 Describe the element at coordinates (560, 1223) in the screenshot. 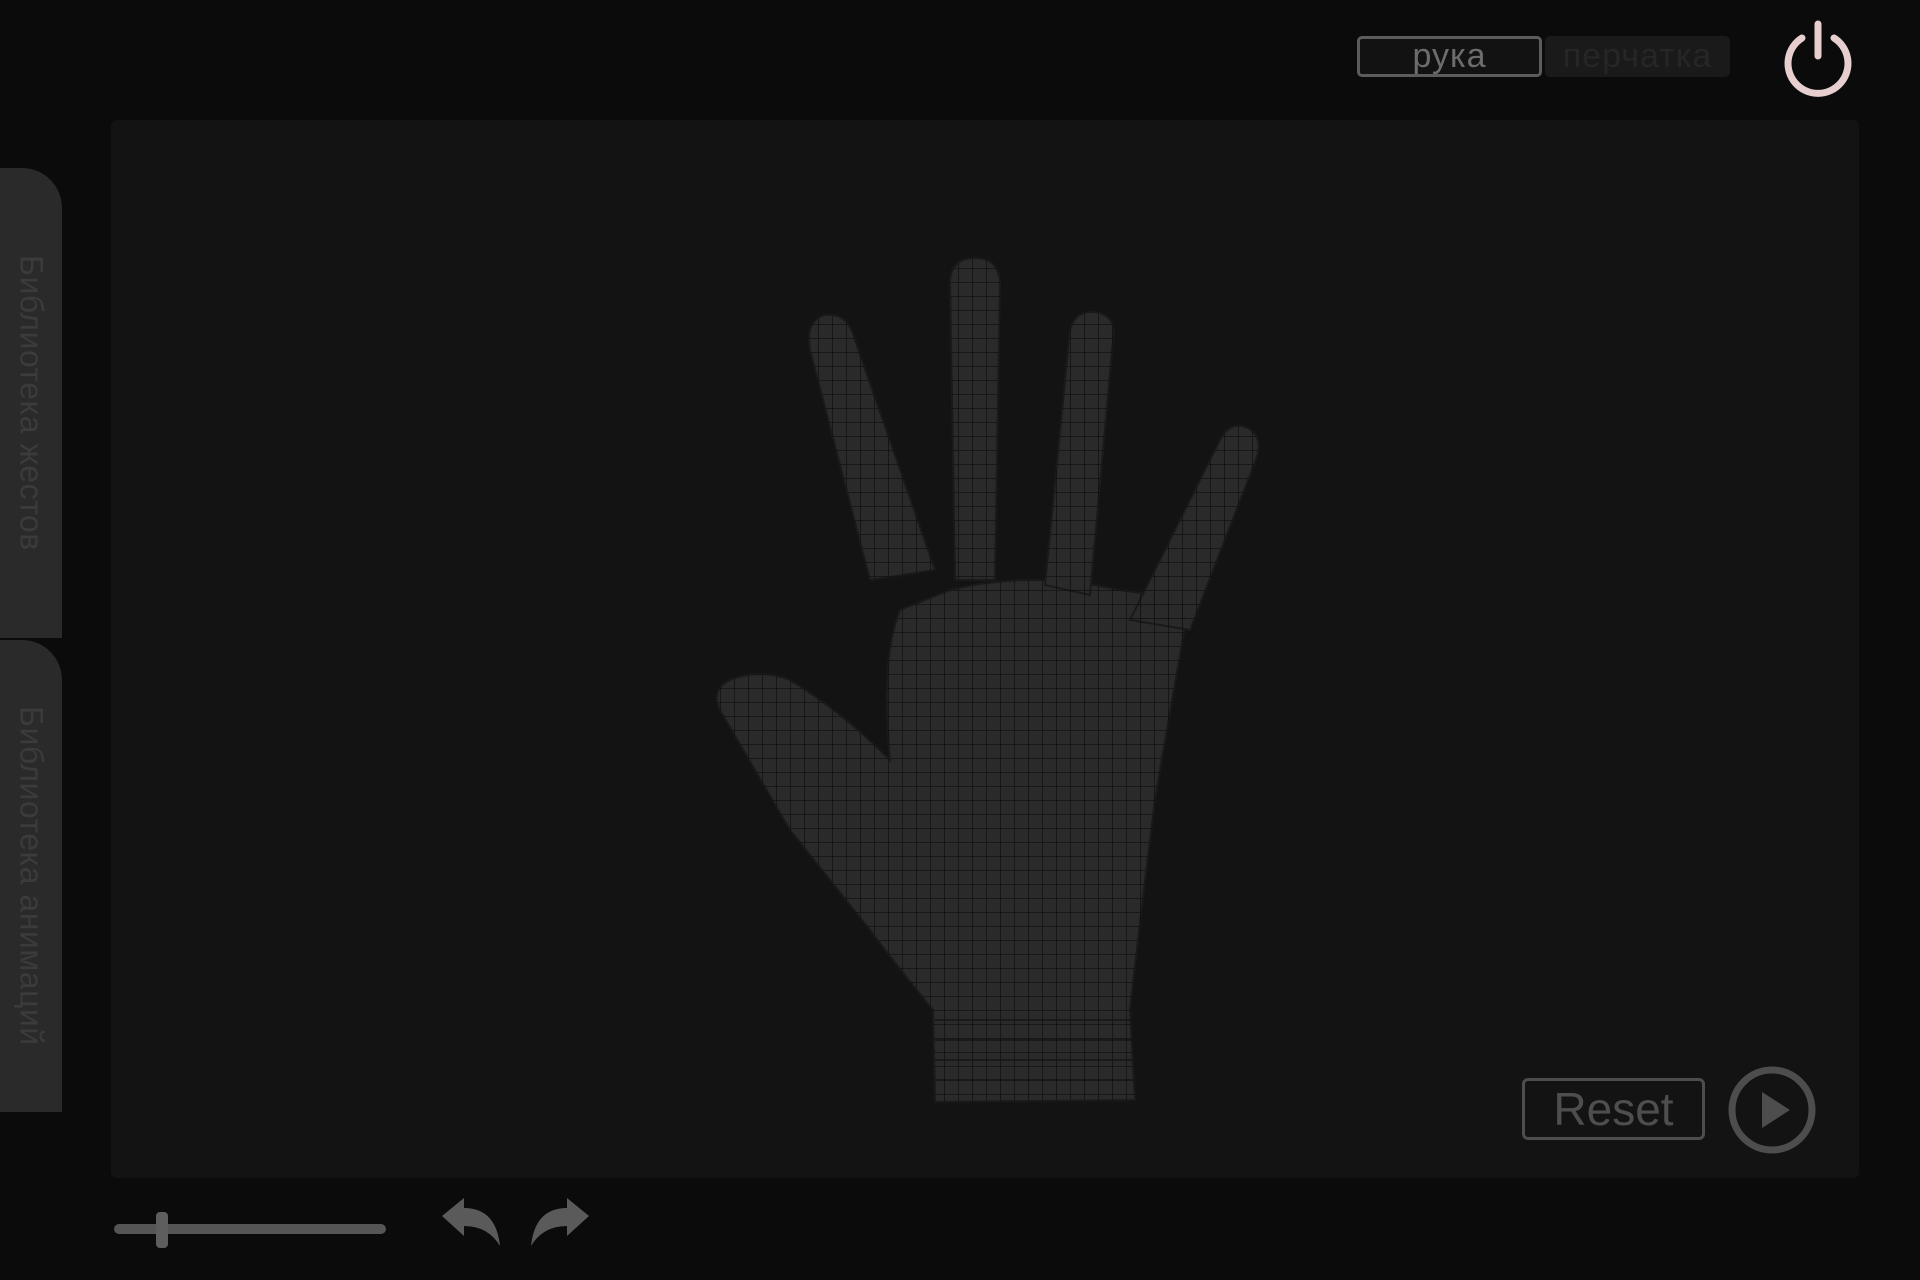

I see `redo-icon` at that location.